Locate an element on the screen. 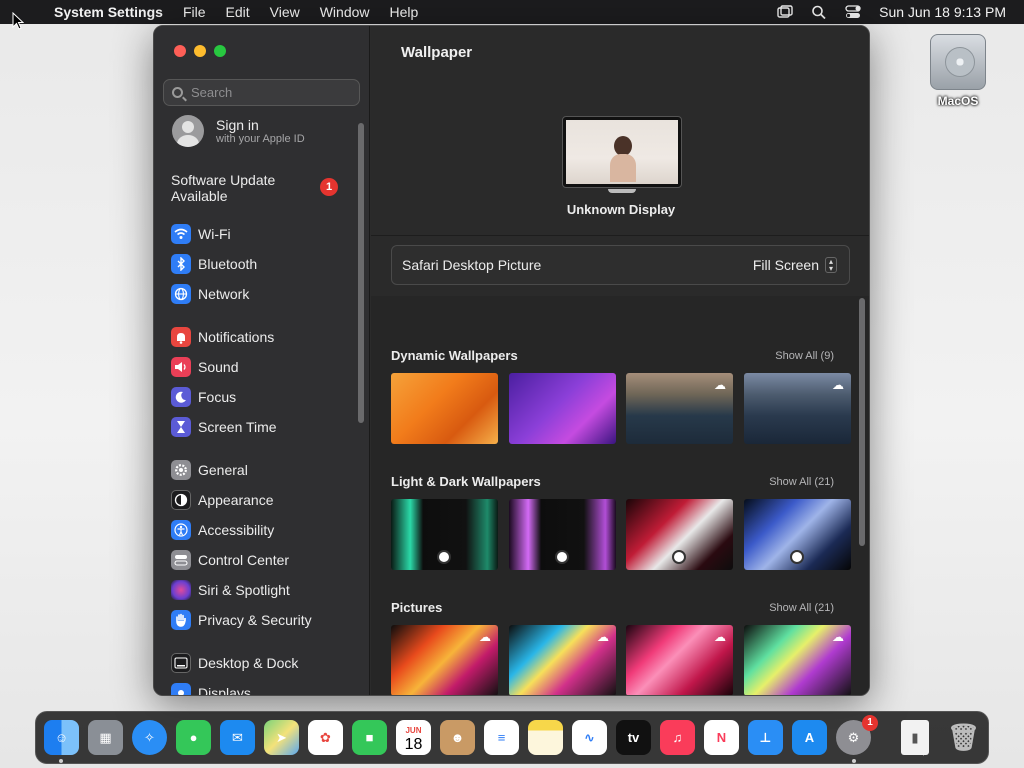 The width and height of the screenshot is (1024, 768). search-icon is located at coordinates (177, 92).